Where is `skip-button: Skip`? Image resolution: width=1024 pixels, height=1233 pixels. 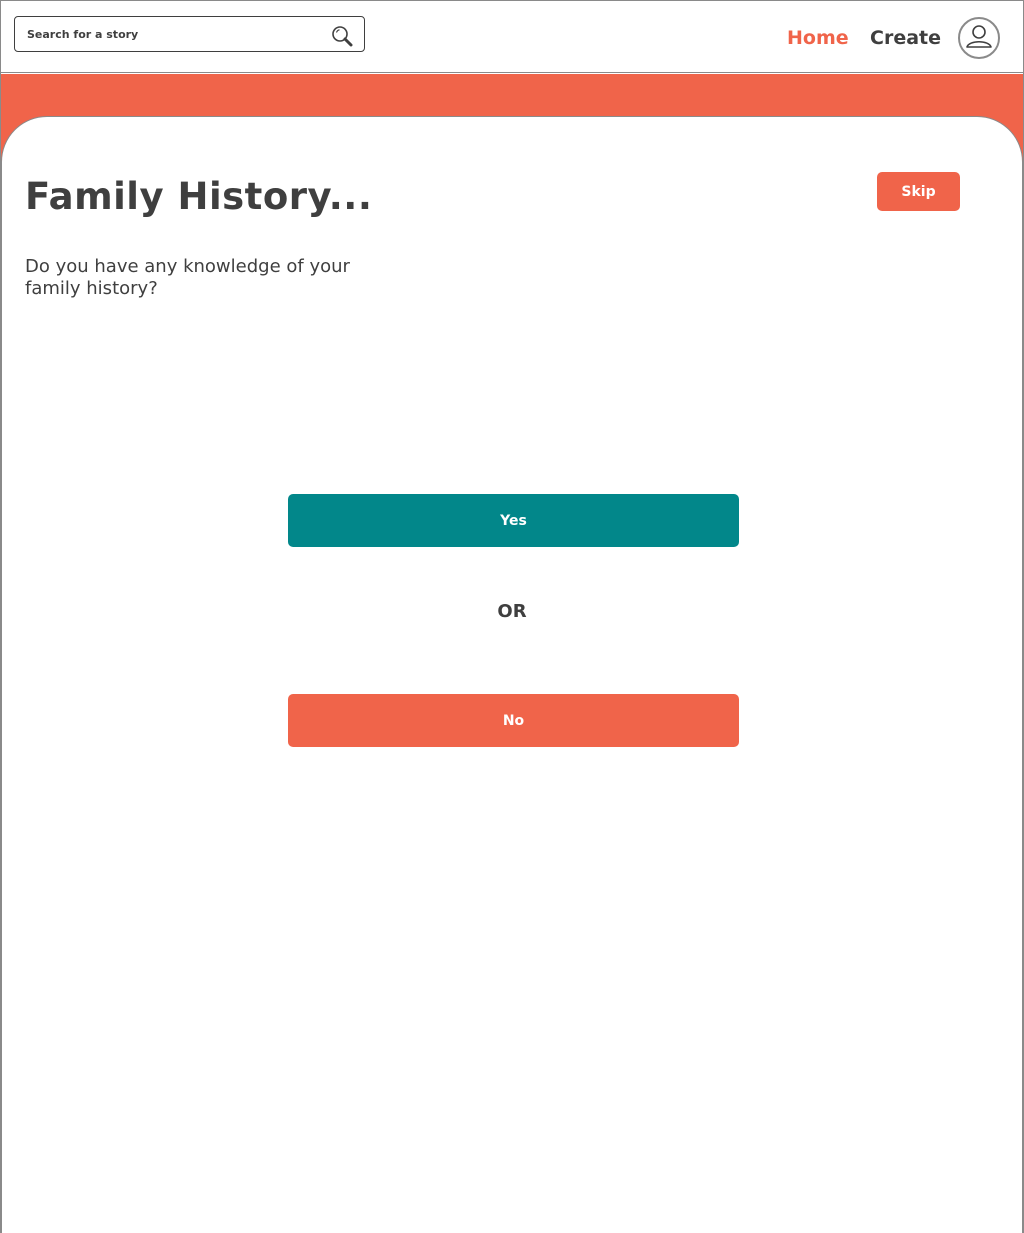 skip-button: Skip is located at coordinates (918, 191).